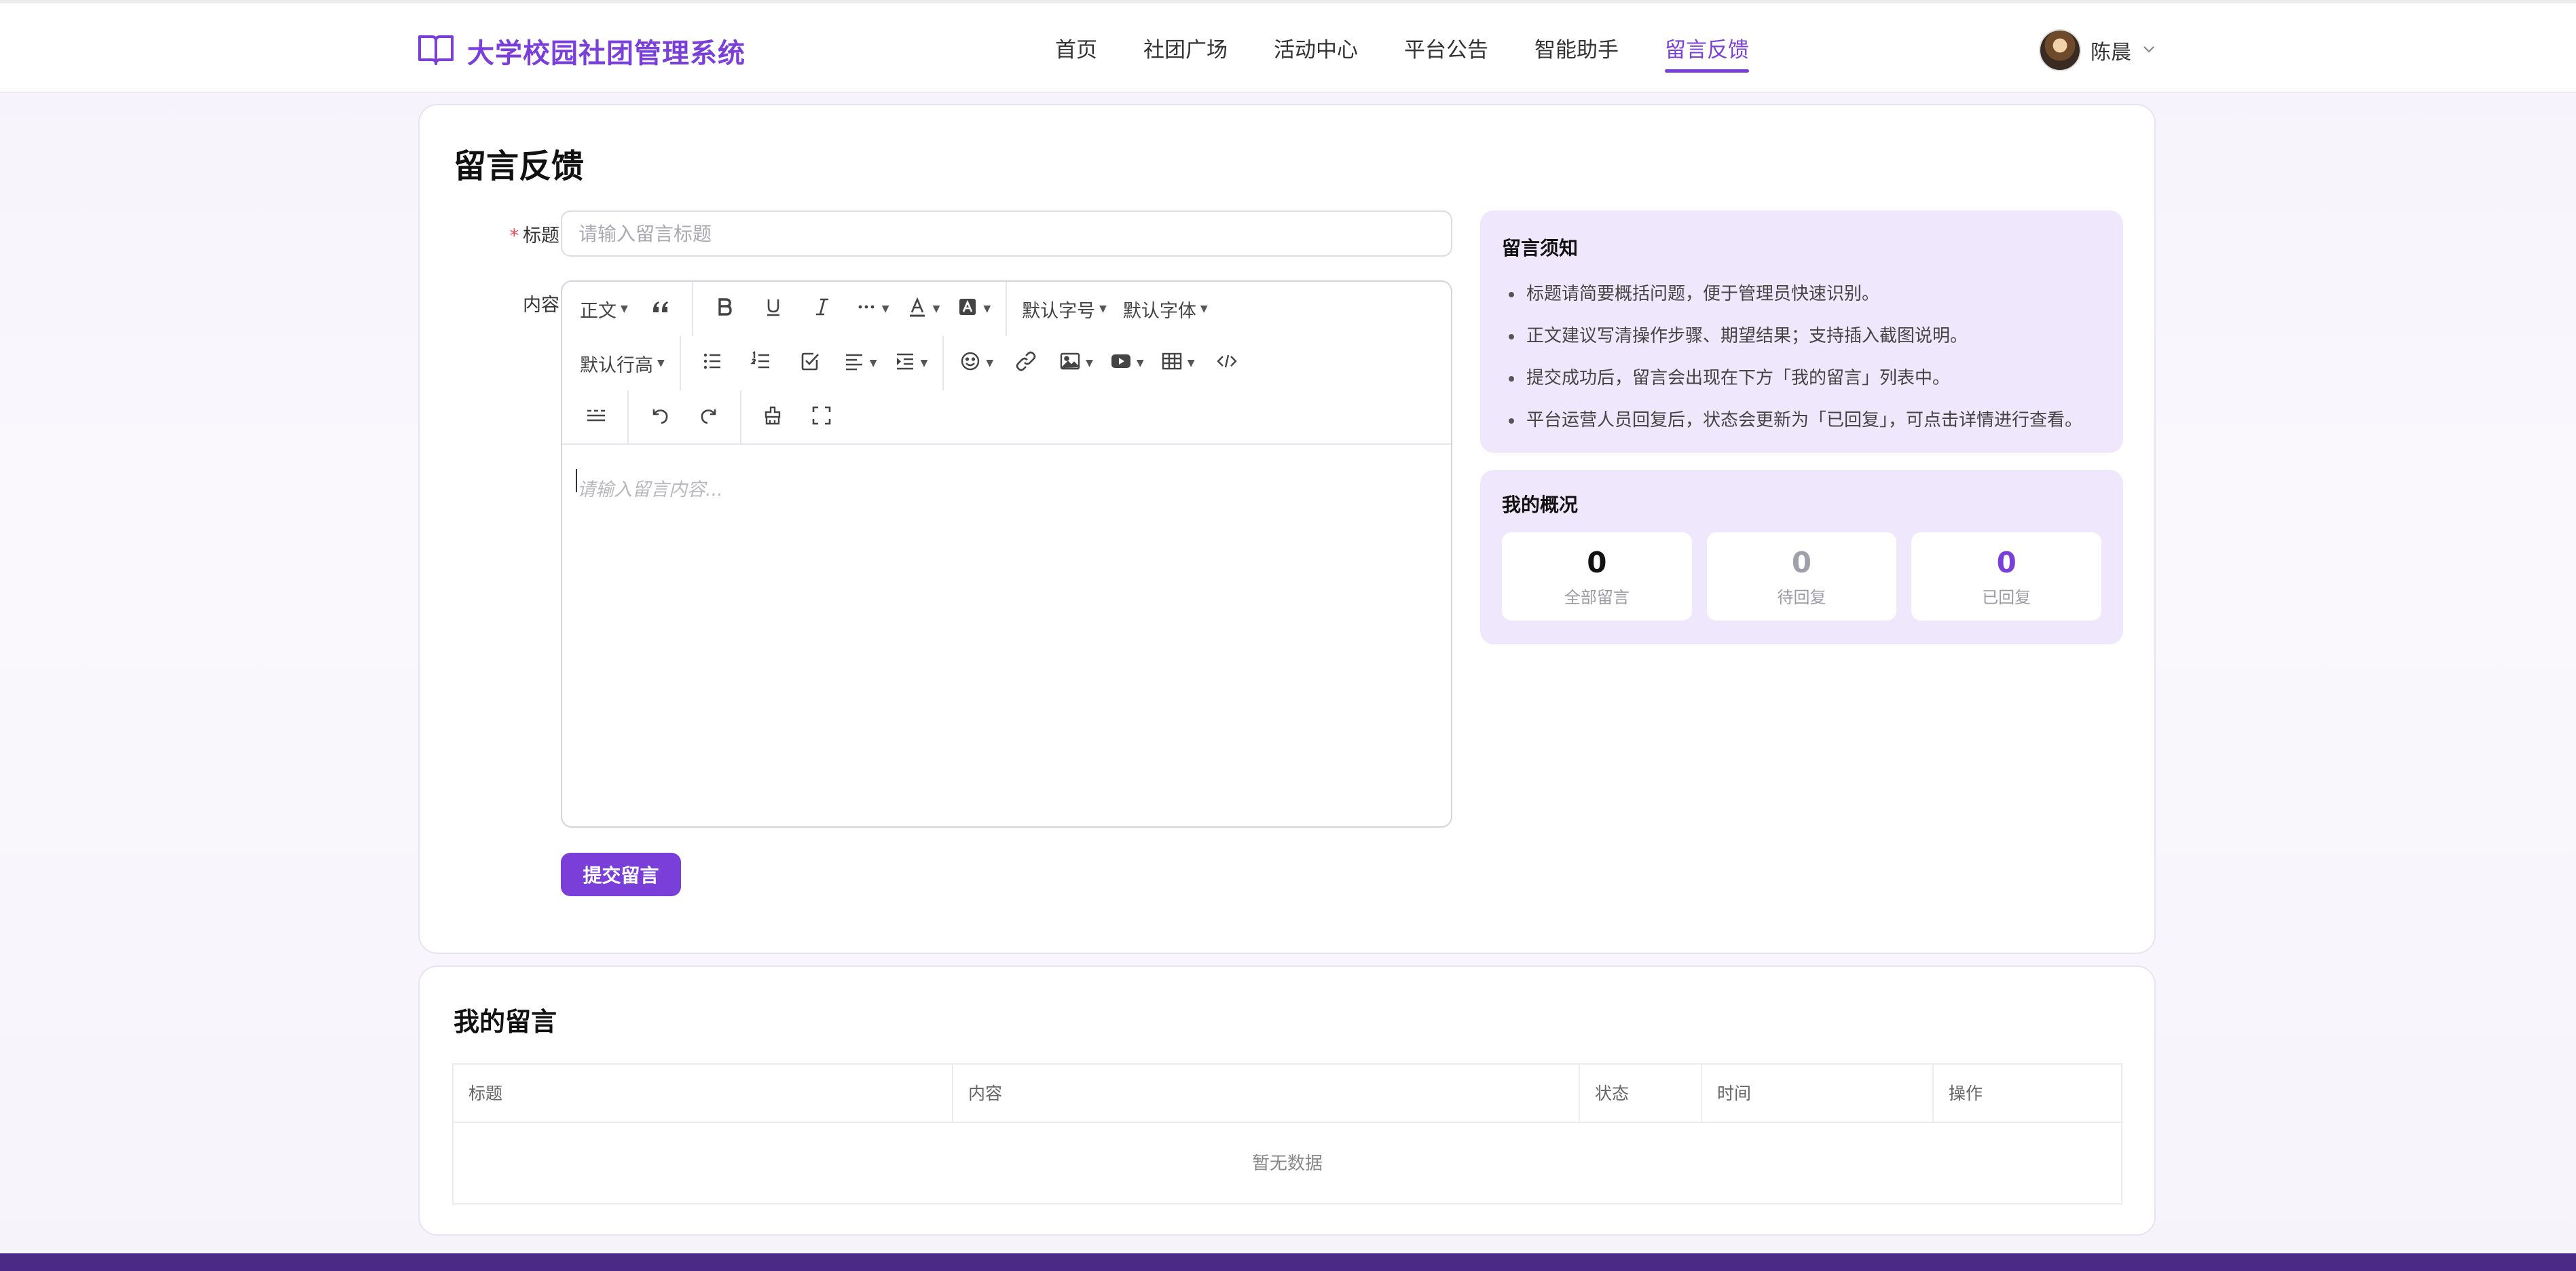 The image size is (2576, 1271). What do you see at coordinates (616, 365) in the screenshot?
I see `line-height-label: 默认行高` at bounding box center [616, 365].